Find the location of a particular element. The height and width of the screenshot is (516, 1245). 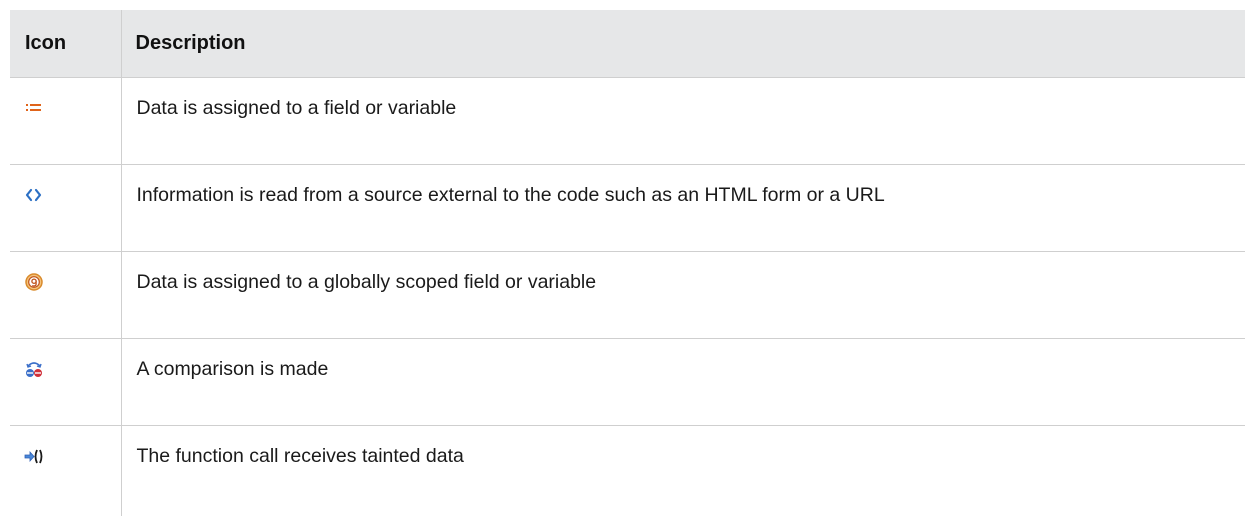

external-source-icon is located at coordinates (34, 195).